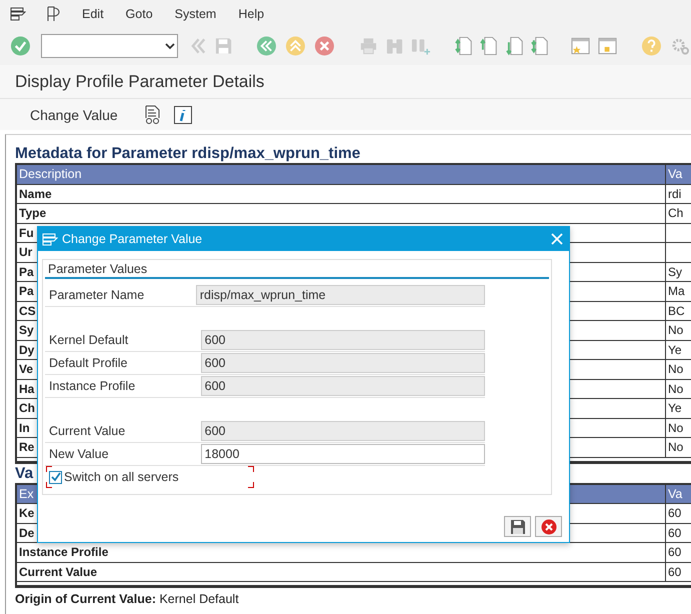 The image size is (691, 614). I want to click on cell-value: Ma, so click(676, 291).